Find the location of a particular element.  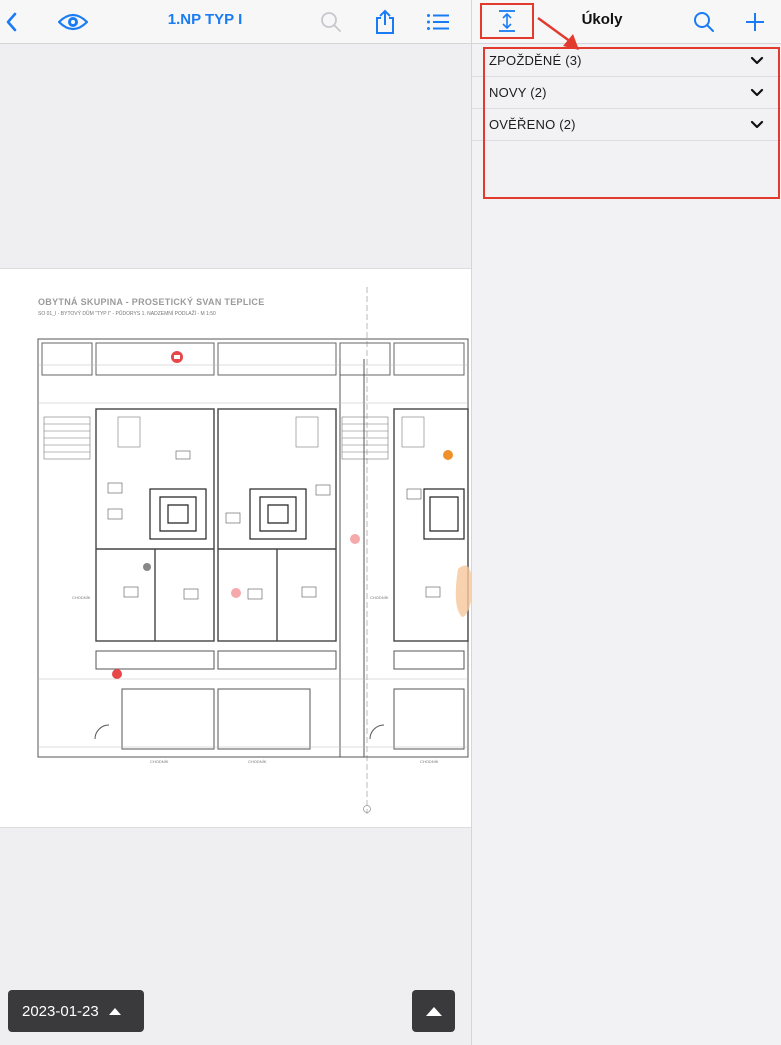

back-chevron-icon is located at coordinates (11, 22).